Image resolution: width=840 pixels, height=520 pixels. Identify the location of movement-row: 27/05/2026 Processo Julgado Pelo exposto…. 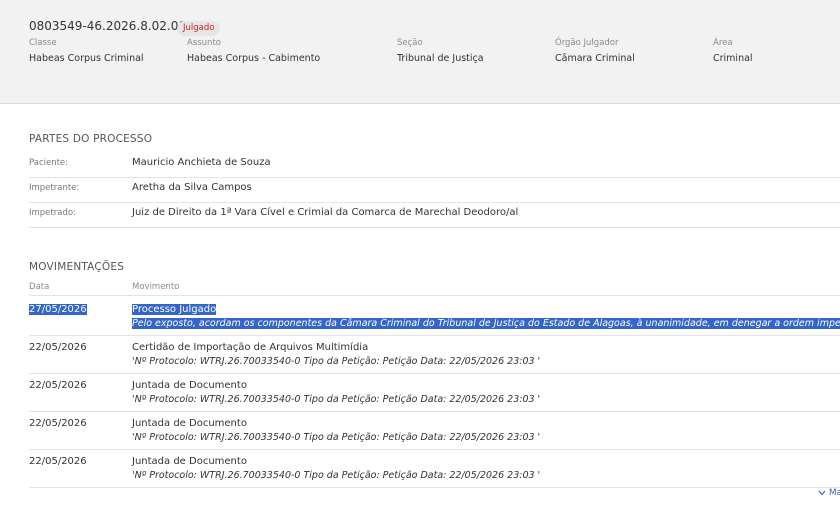
(434, 316).